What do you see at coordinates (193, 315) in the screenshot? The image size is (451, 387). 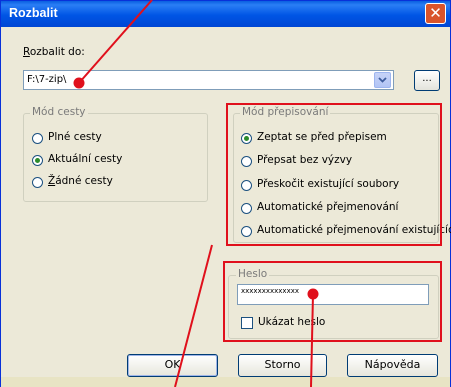 I see `annotation-arrow-overwrite` at bounding box center [193, 315].